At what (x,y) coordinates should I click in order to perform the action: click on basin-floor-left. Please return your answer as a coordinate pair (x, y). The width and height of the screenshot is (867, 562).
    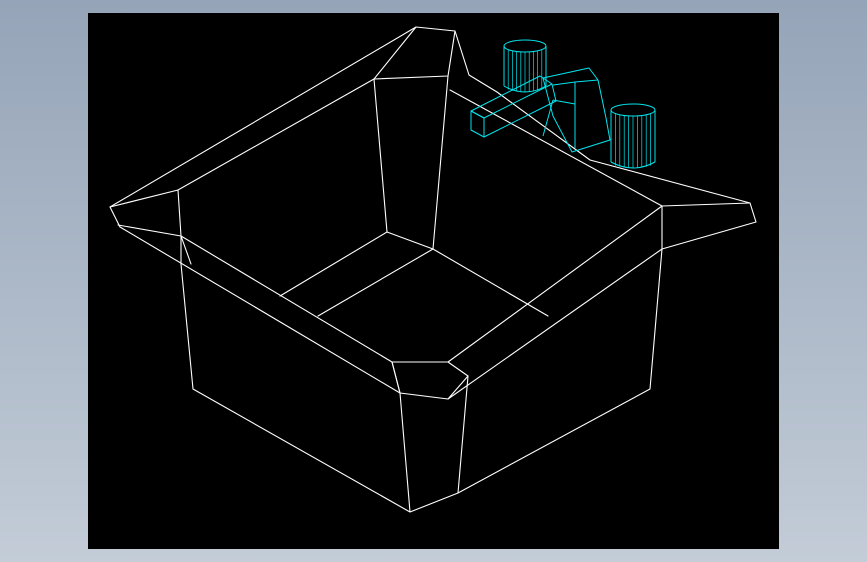
    Looking at the image, I should click on (333, 264).